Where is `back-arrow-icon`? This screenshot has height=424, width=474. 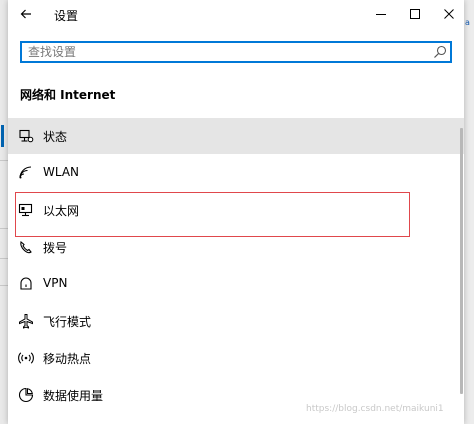
back-arrow-icon is located at coordinates (25, 14).